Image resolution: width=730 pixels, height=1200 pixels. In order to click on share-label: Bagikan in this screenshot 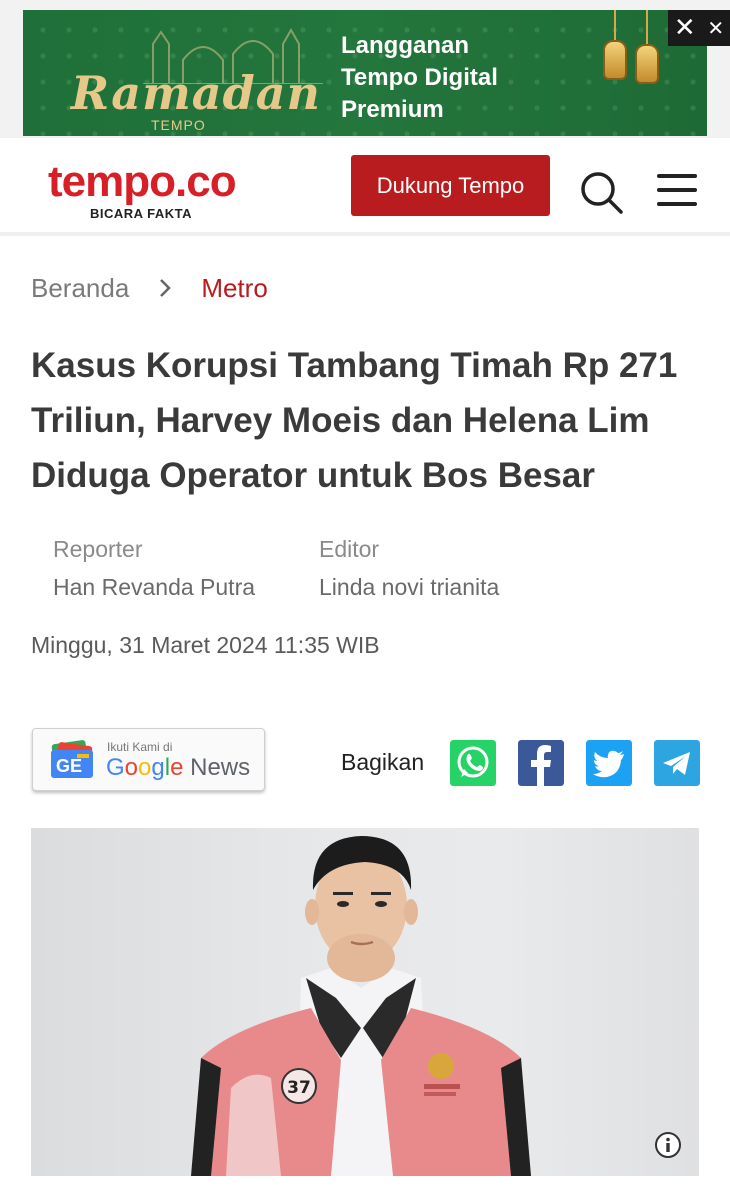, I will do `click(383, 762)`.